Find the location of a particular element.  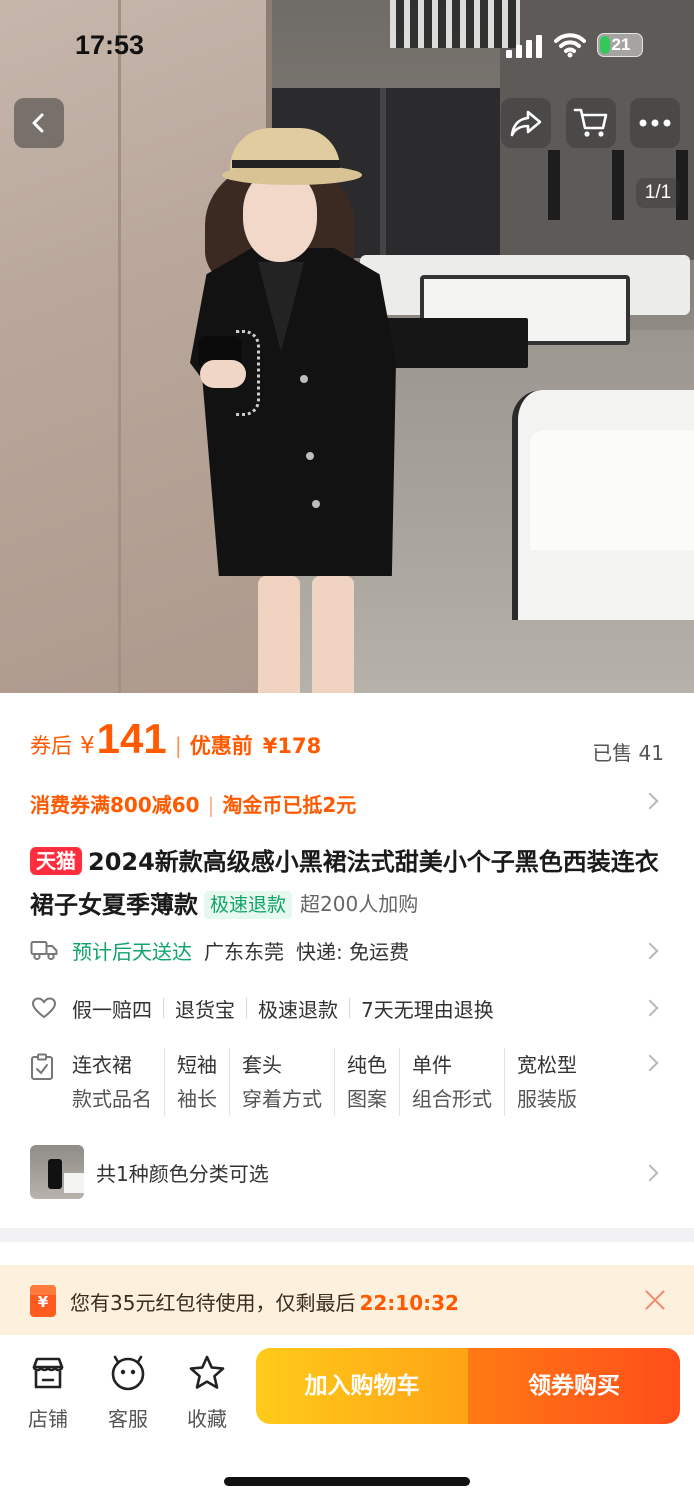

before-discount-label: 优惠前 is located at coordinates (221, 746).